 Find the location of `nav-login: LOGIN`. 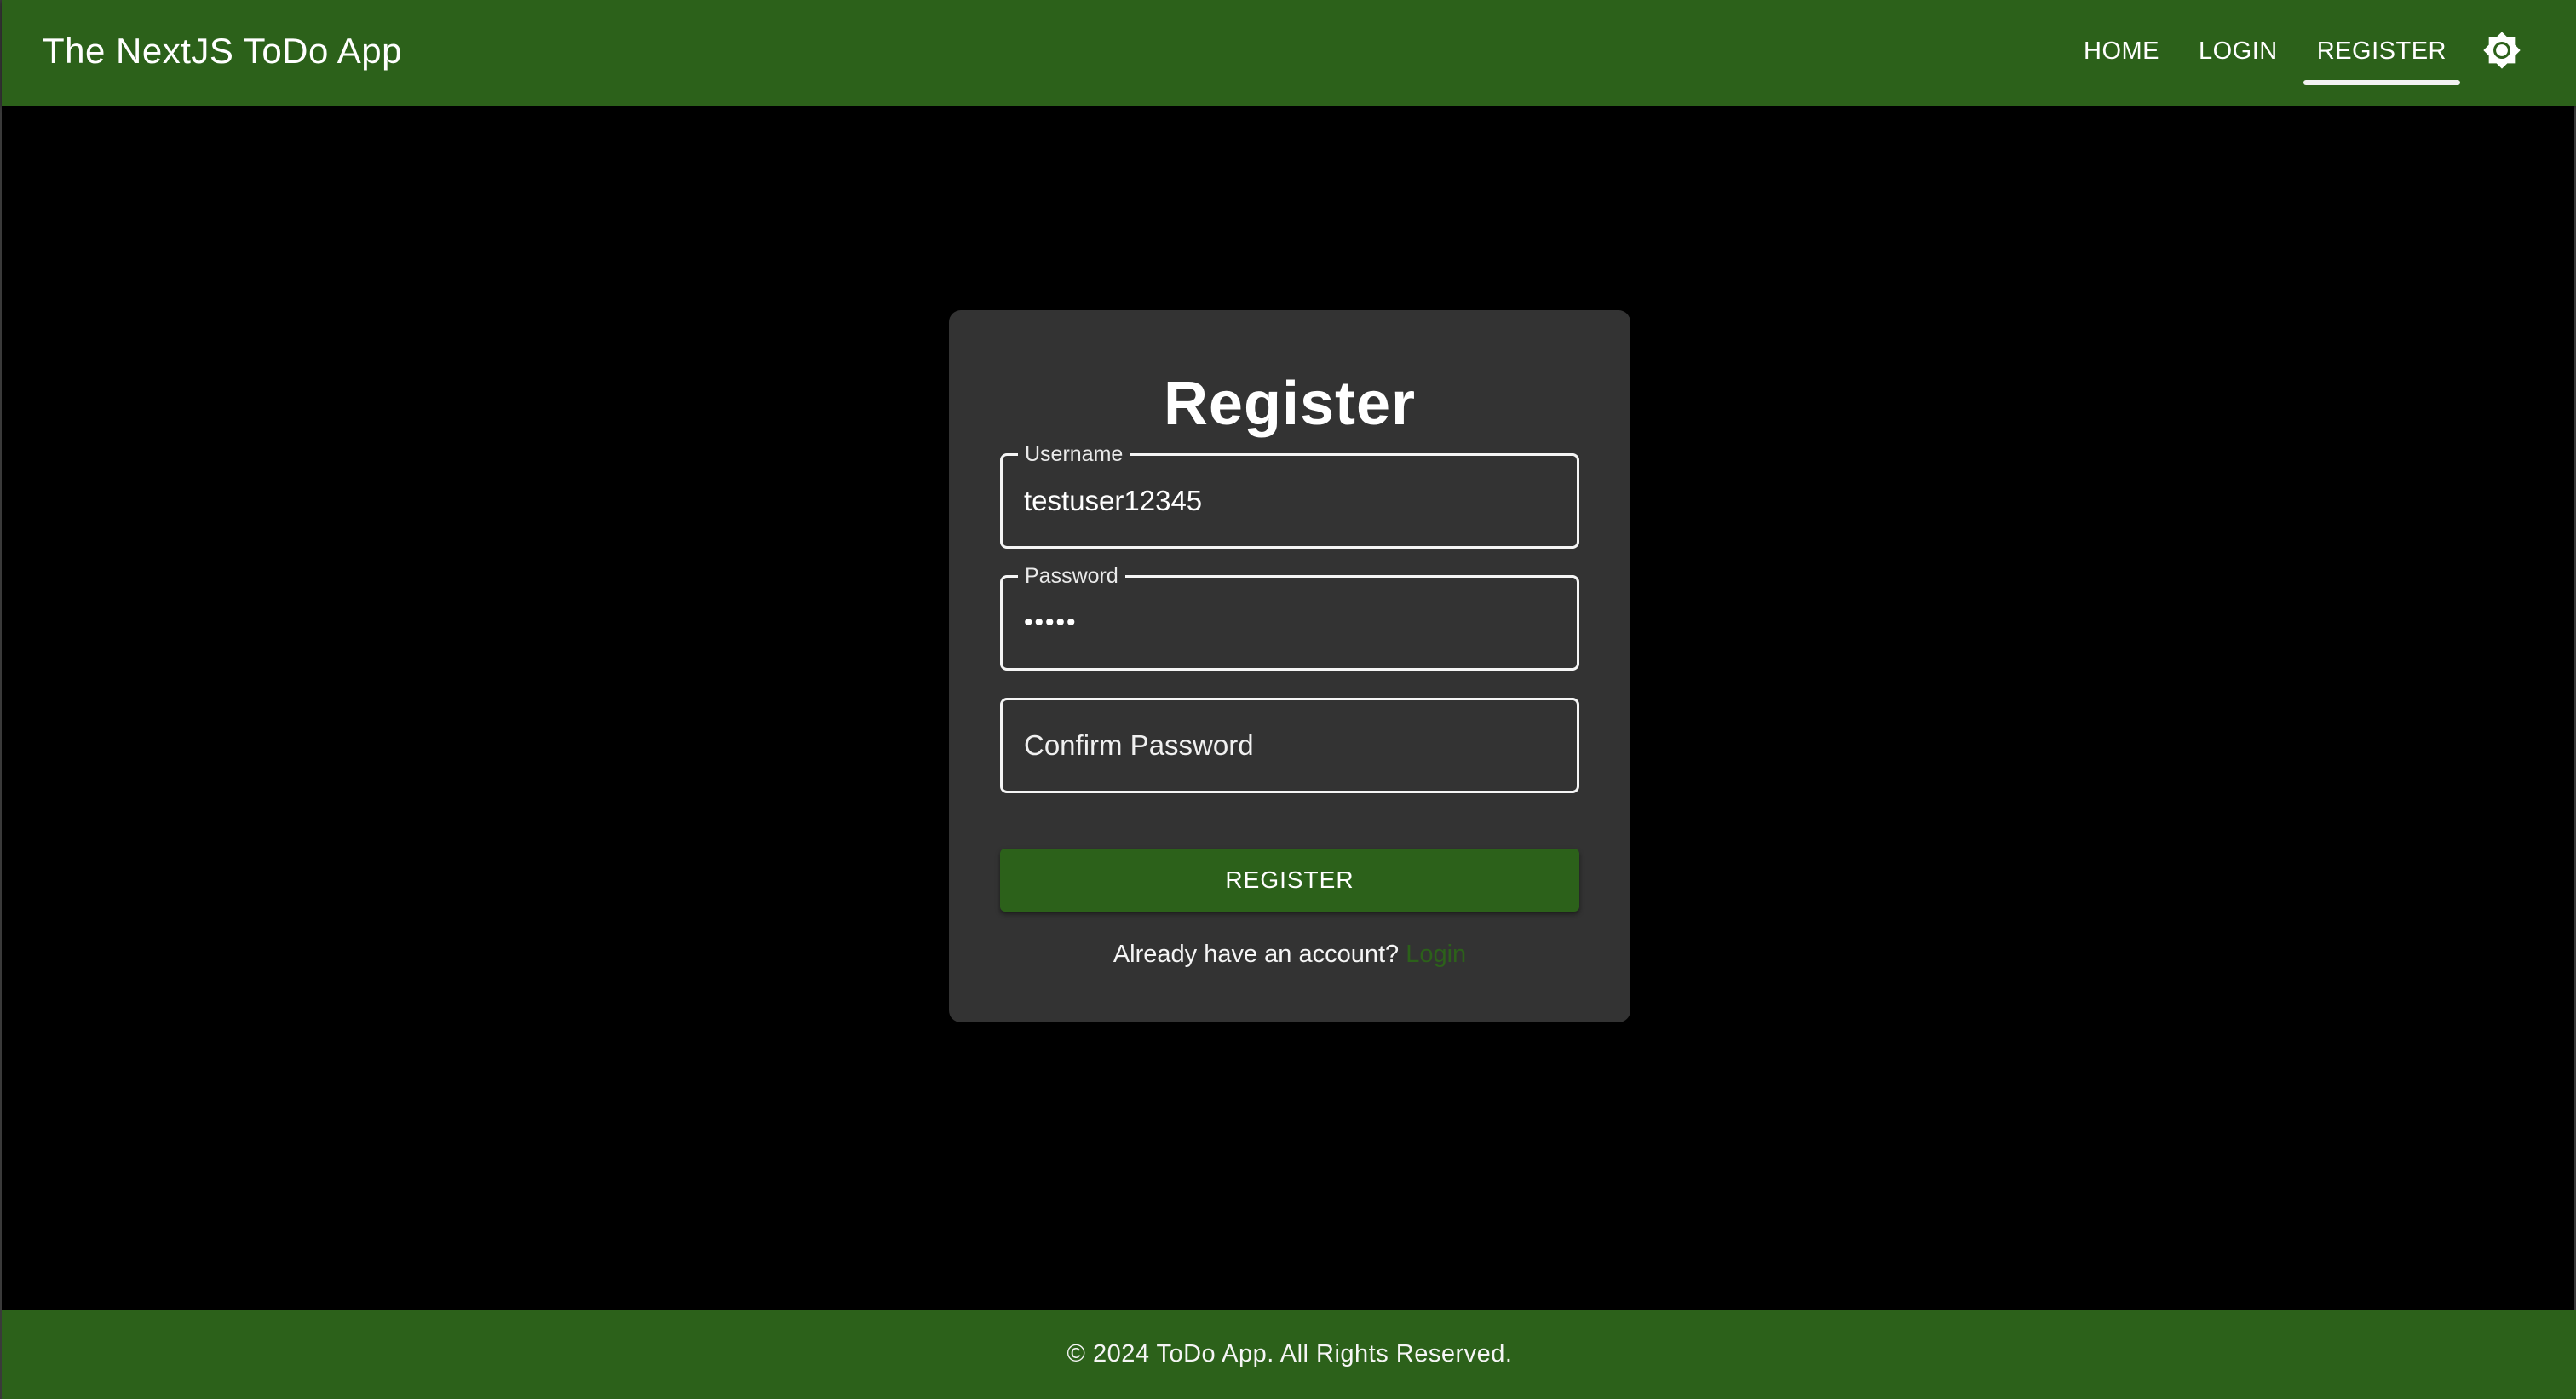

nav-login: LOGIN is located at coordinates (2238, 51).